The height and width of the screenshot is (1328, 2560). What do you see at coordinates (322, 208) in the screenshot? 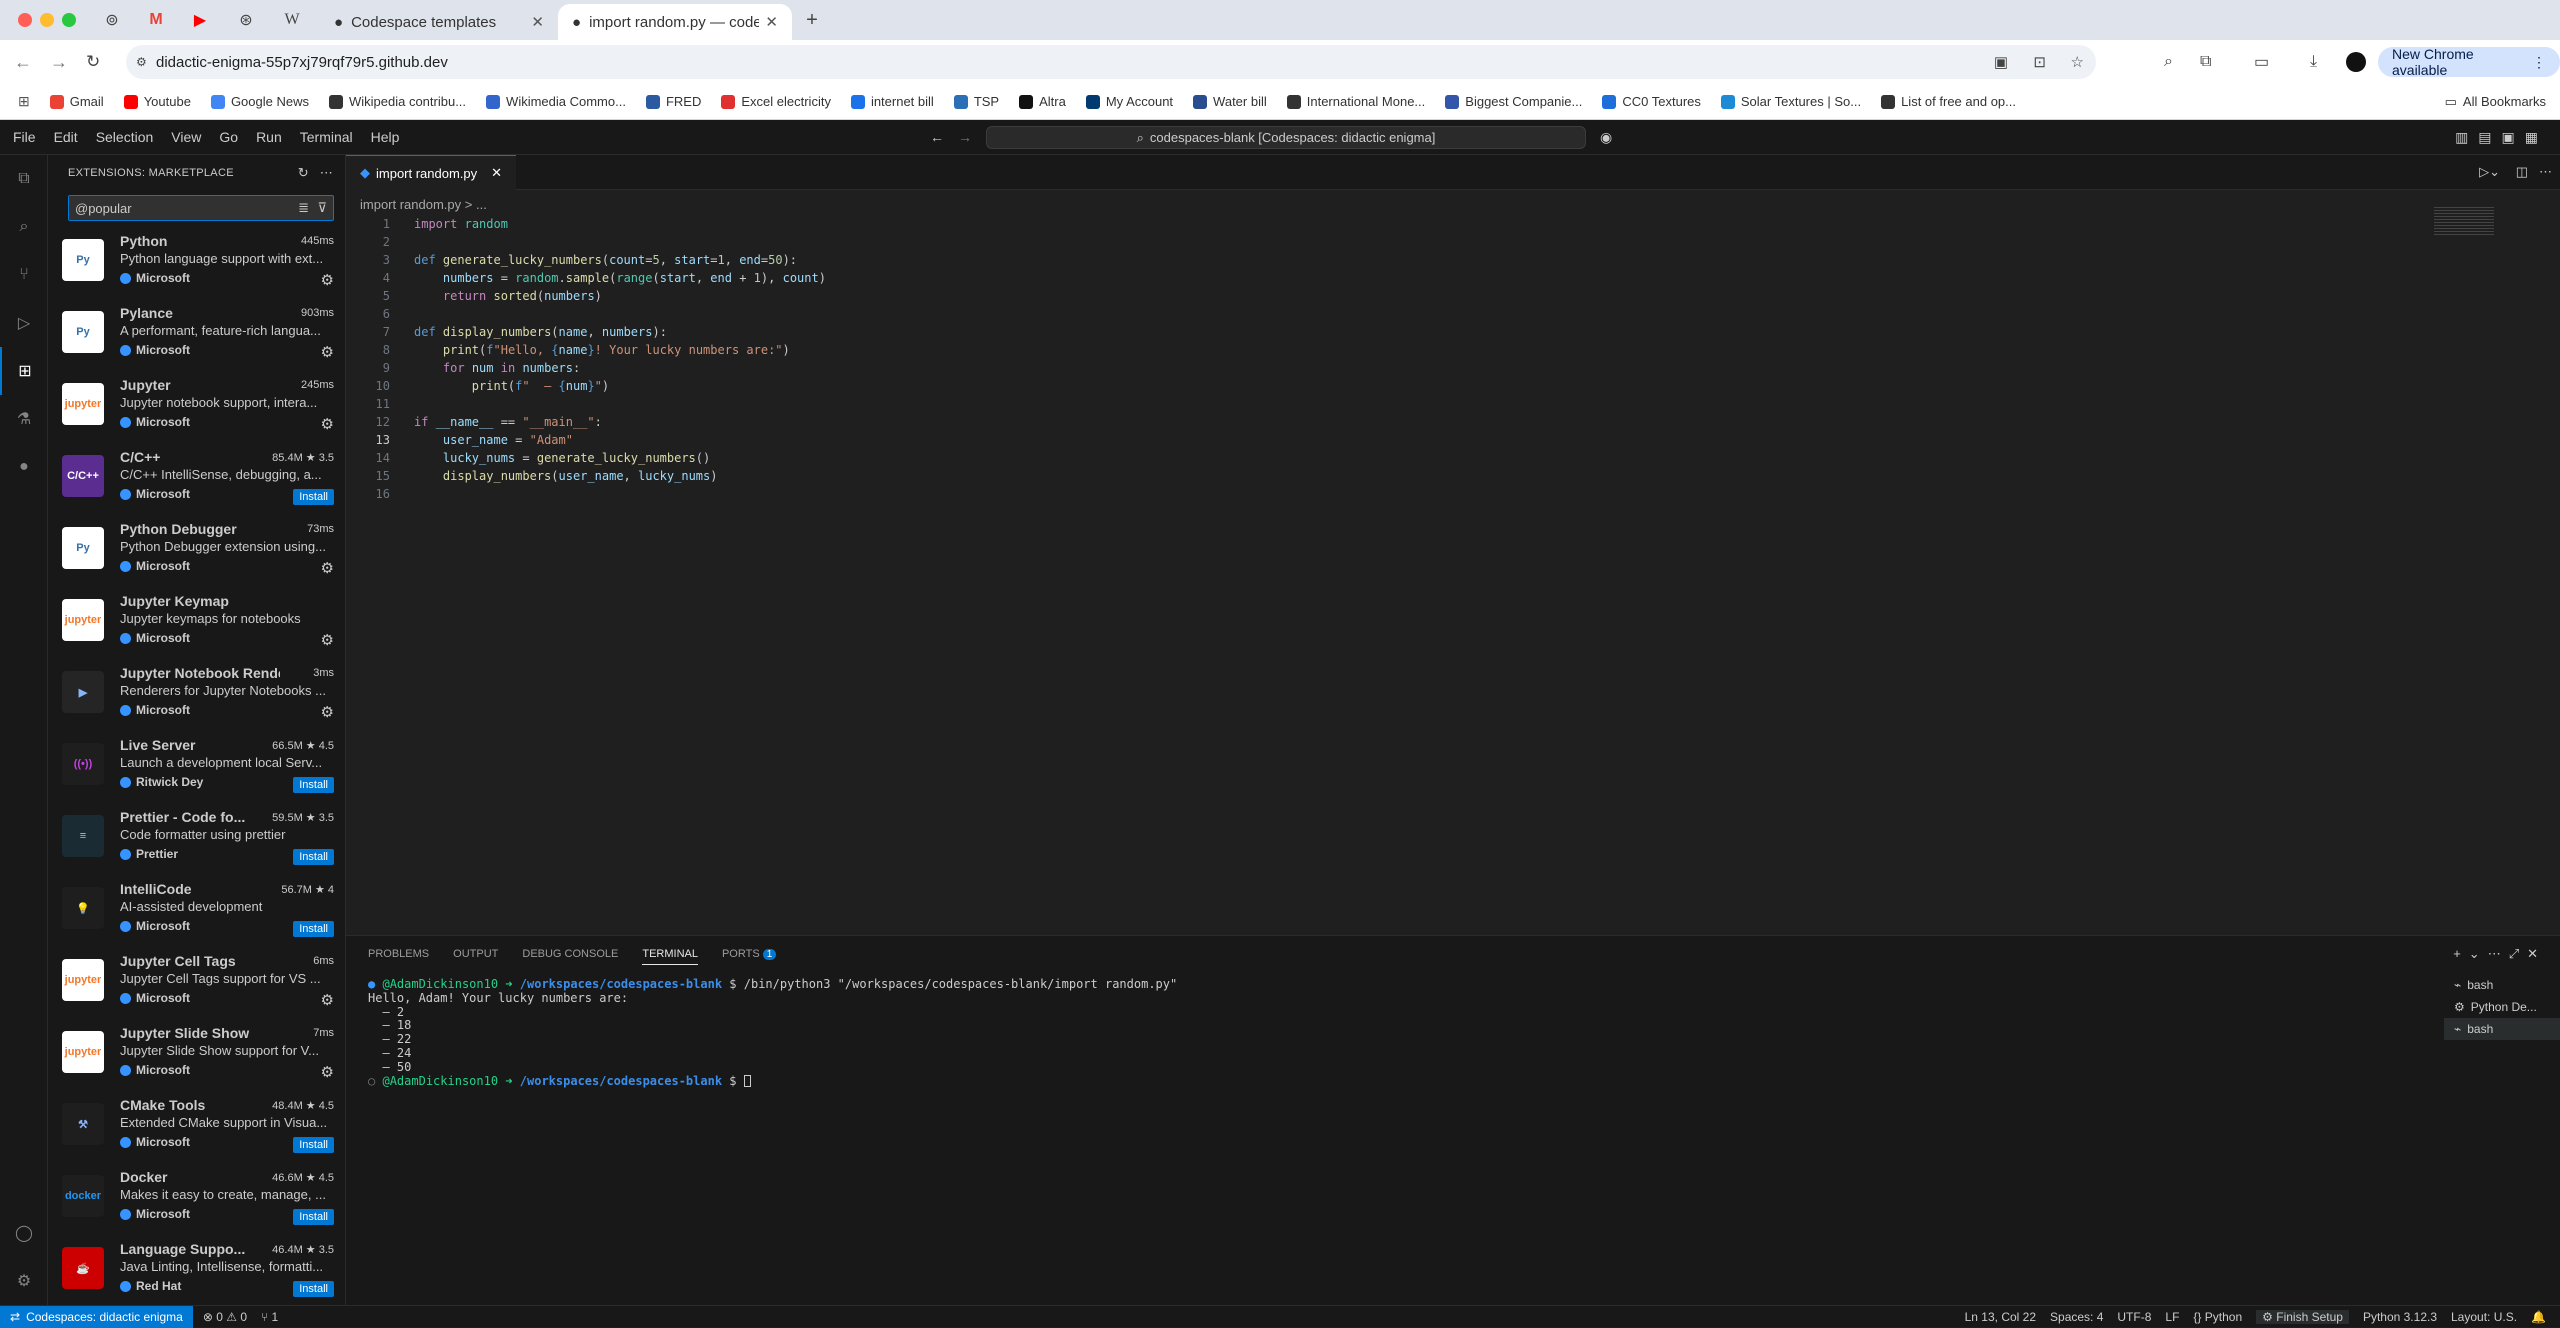
I see `filter-icon: ⊽` at bounding box center [322, 208].